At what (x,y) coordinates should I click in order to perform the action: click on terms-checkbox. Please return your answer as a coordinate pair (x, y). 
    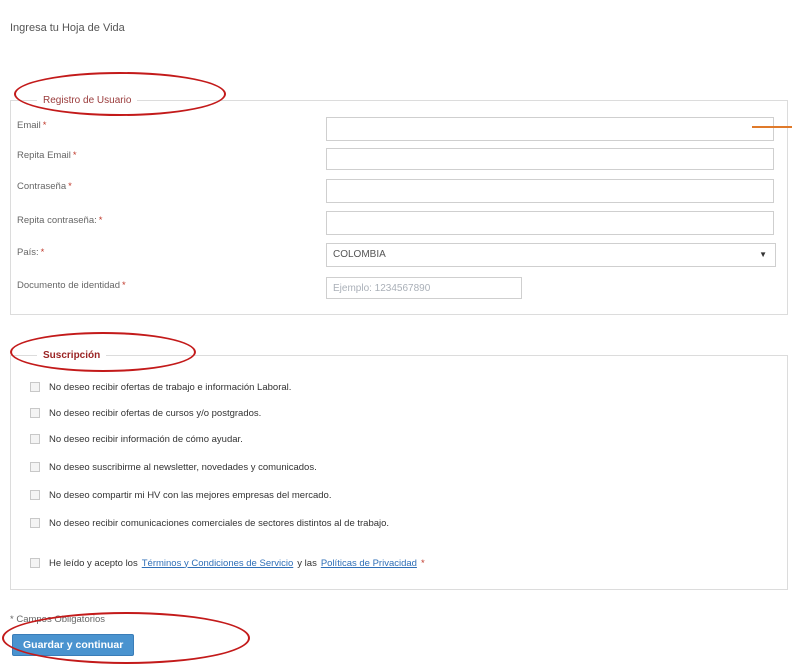
    Looking at the image, I should click on (35, 563).